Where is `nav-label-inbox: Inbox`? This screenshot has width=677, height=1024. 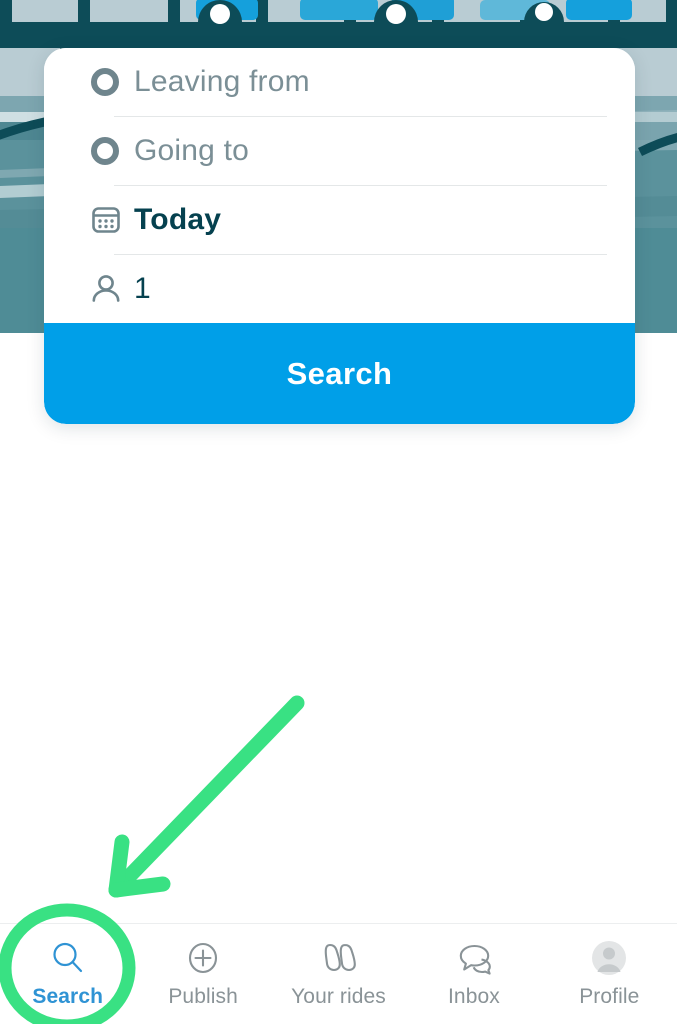 nav-label-inbox: Inbox is located at coordinates (473, 996).